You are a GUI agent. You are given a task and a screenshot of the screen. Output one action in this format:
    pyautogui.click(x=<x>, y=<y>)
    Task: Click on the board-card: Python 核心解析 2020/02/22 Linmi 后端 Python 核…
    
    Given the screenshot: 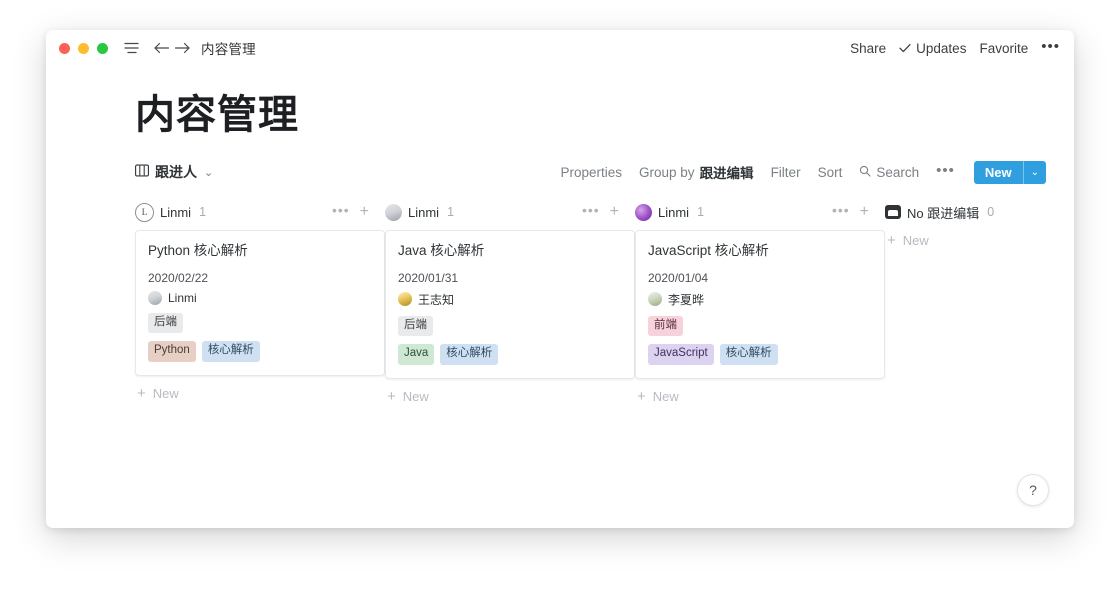 What is the action you would take?
    pyautogui.click(x=260, y=303)
    